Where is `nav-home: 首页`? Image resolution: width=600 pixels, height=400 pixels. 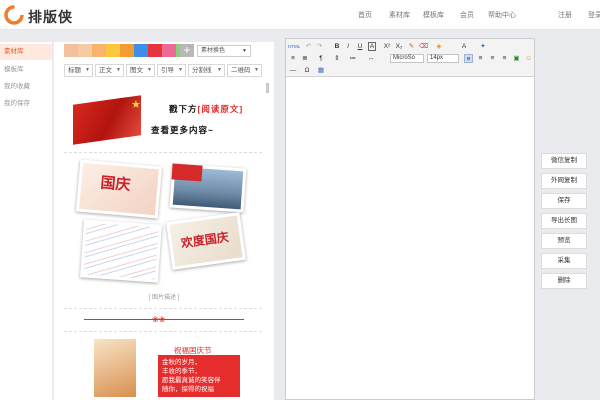 nav-home: 首页 is located at coordinates (365, 15).